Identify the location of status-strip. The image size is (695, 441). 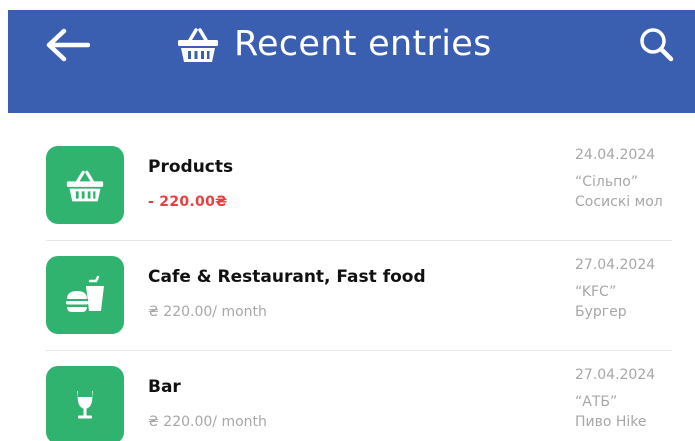
(347, 5).